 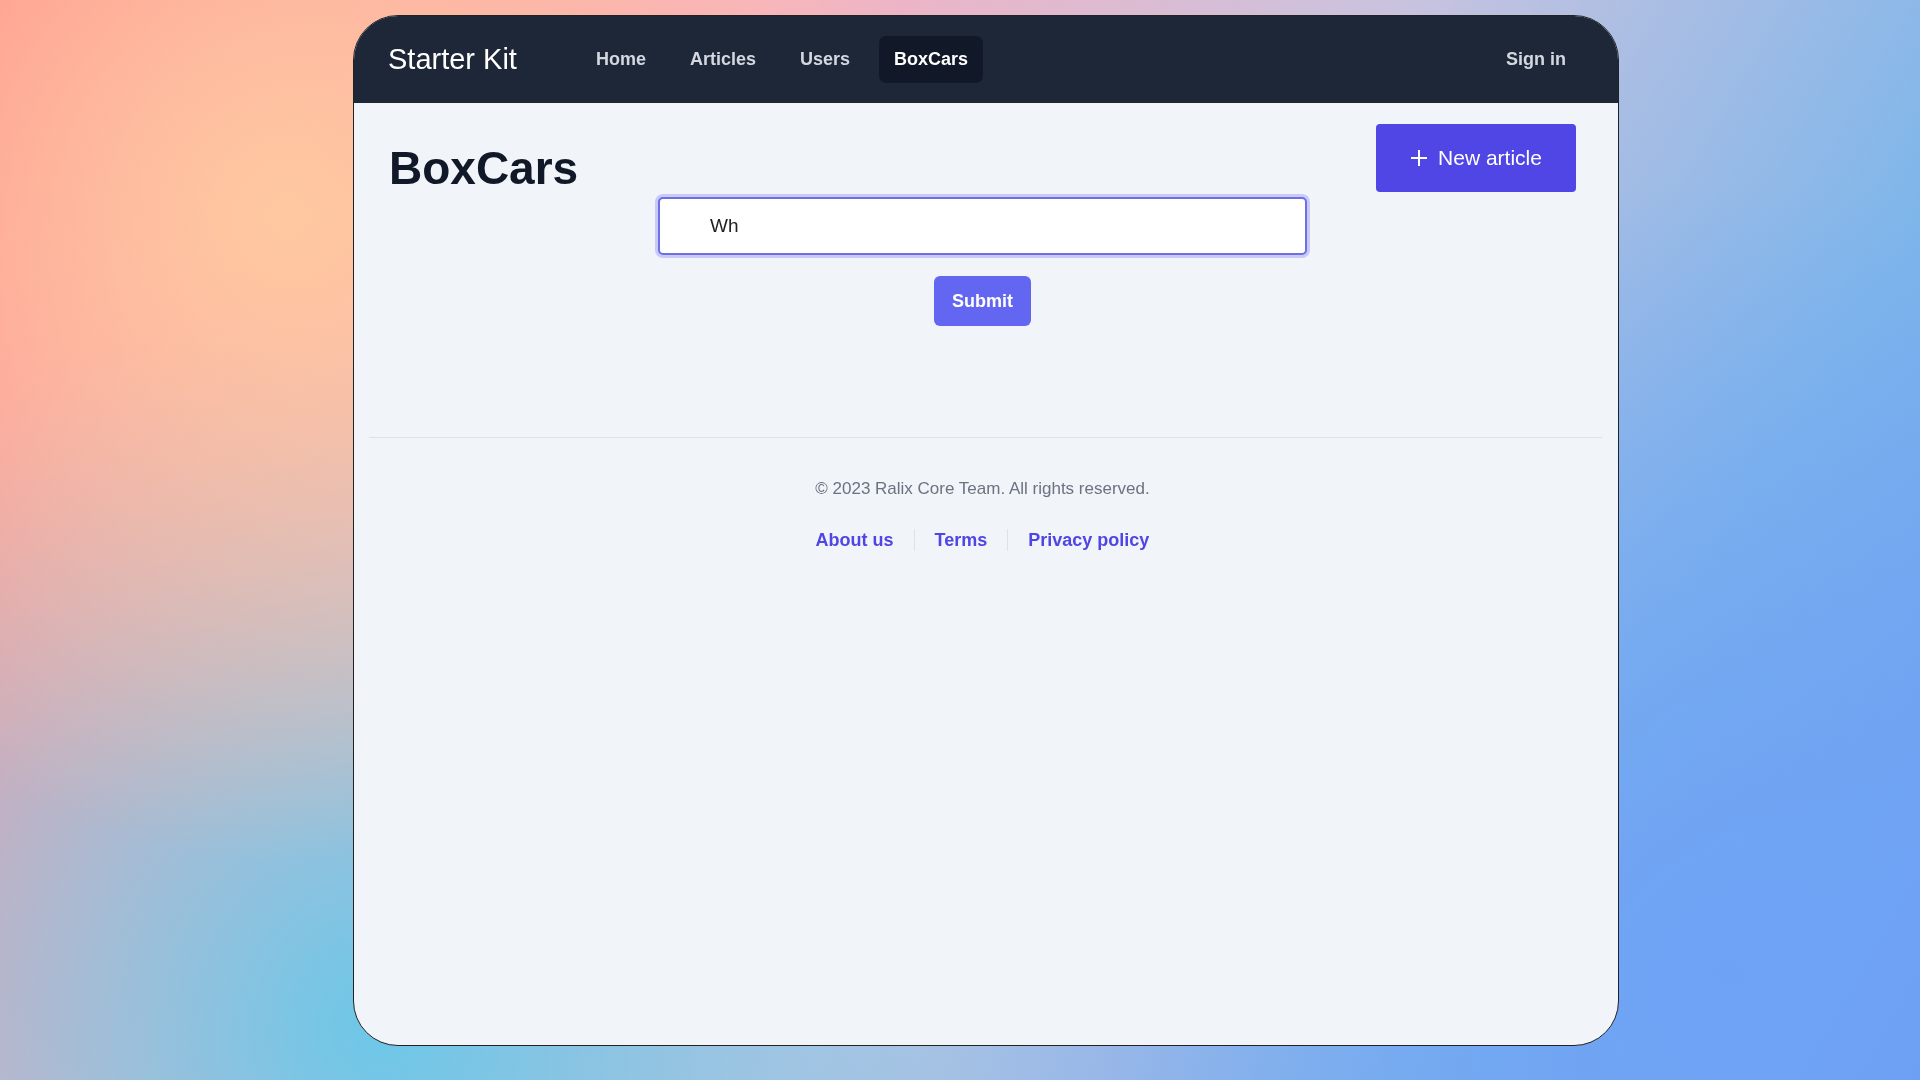 I want to click on text-input-field: Wh, so click(x=982, y=226).